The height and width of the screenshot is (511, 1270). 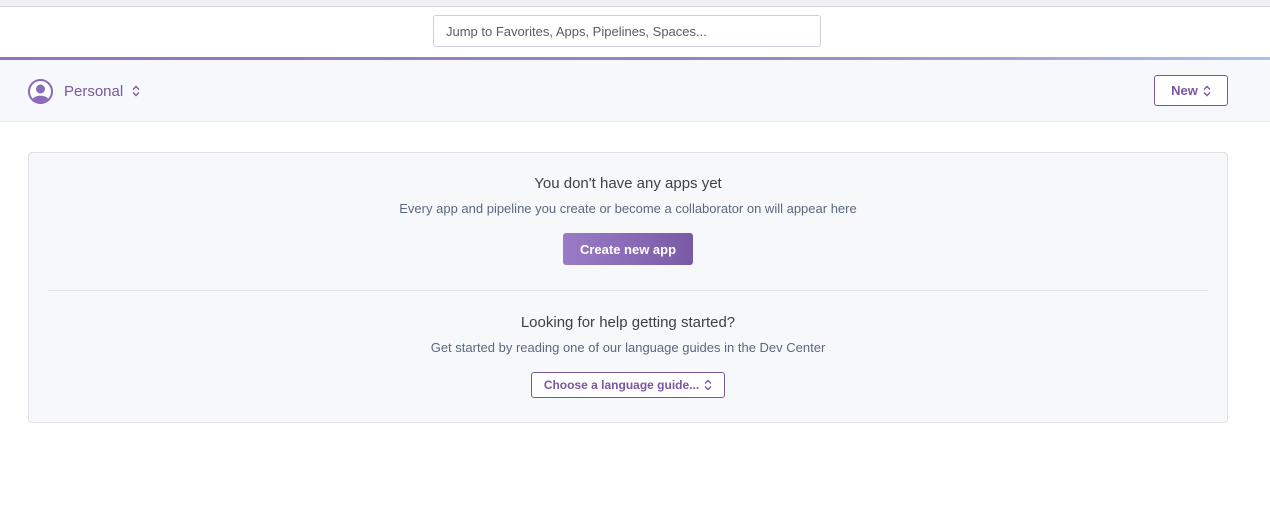 I want to click on top-navigation-bar, so click(x=635, y=32).